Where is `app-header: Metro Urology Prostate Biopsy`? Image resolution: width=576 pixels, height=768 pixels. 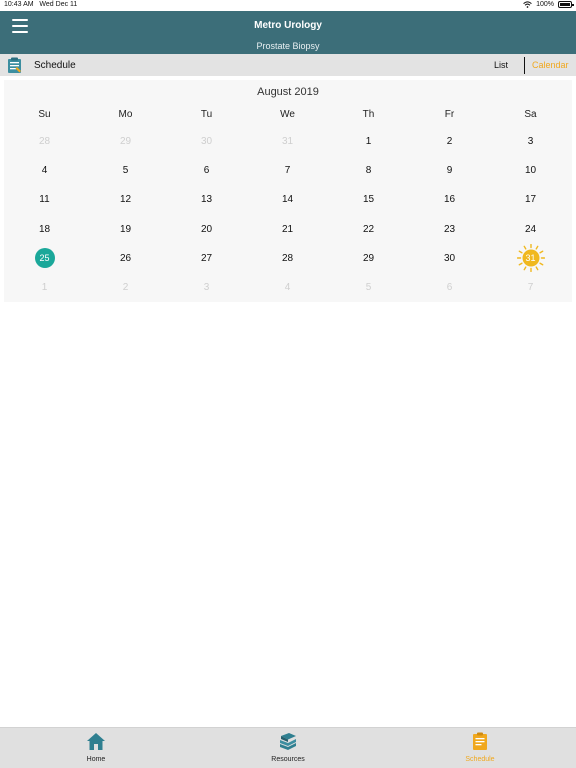
app-header: Metro Urology Prostate Biopsy is located at coordinates (288, 32).